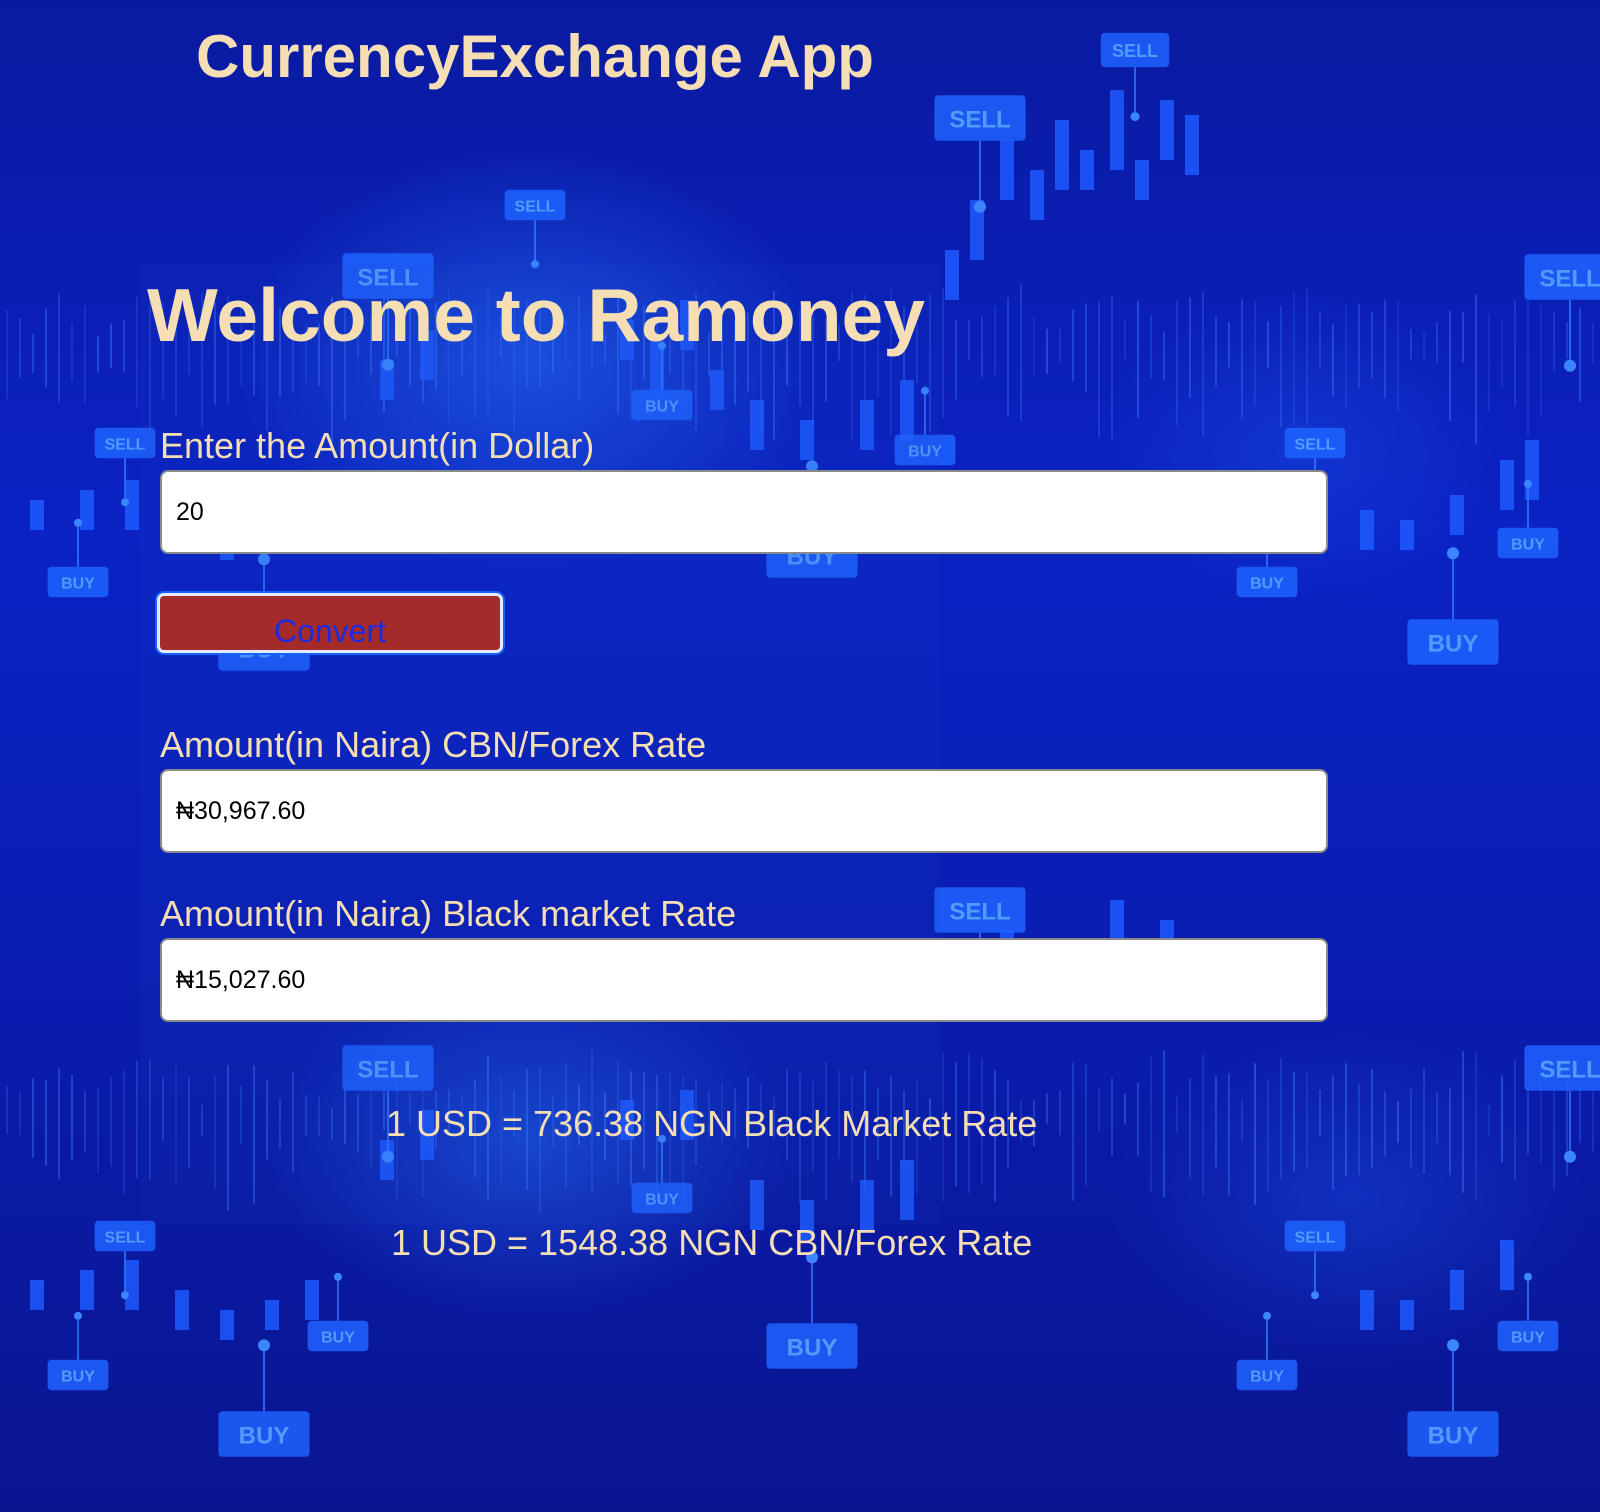 This screenshot has height=1512, width=1600. I want to click on welcome-heading: Welcome to Ramoney, so click(536, 315).